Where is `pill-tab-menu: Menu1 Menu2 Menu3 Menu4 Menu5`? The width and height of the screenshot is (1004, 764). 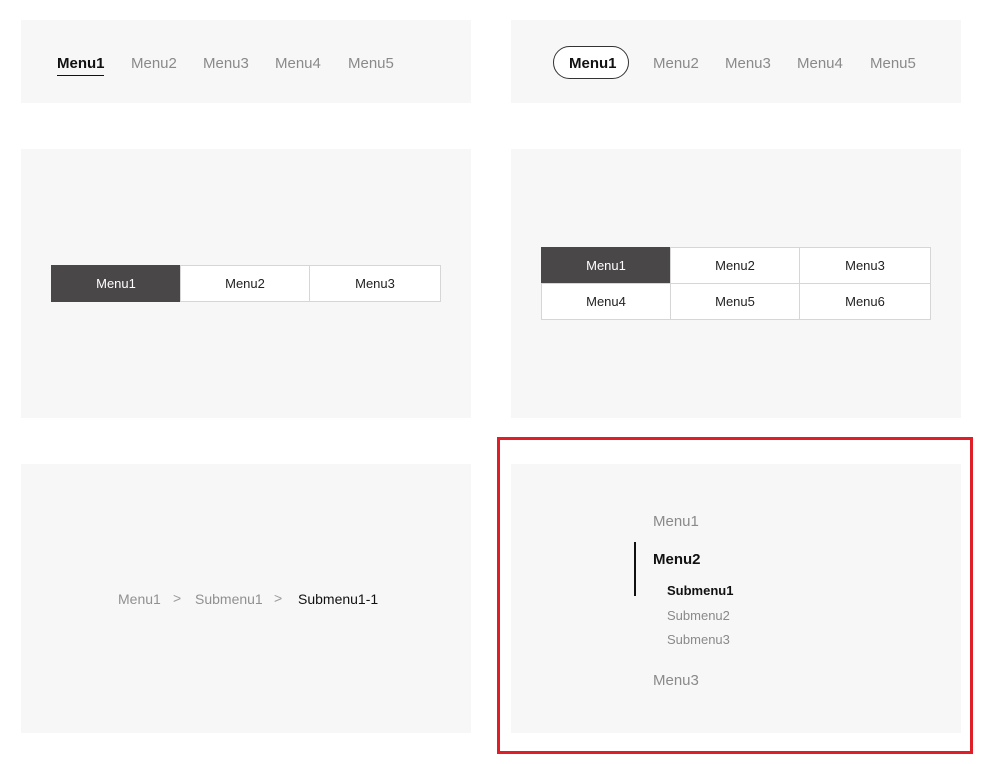
pill-tab-menu: Menu1 Menu2 Menu3 Menu4 Menu5 is located at coordinates (736, 61).